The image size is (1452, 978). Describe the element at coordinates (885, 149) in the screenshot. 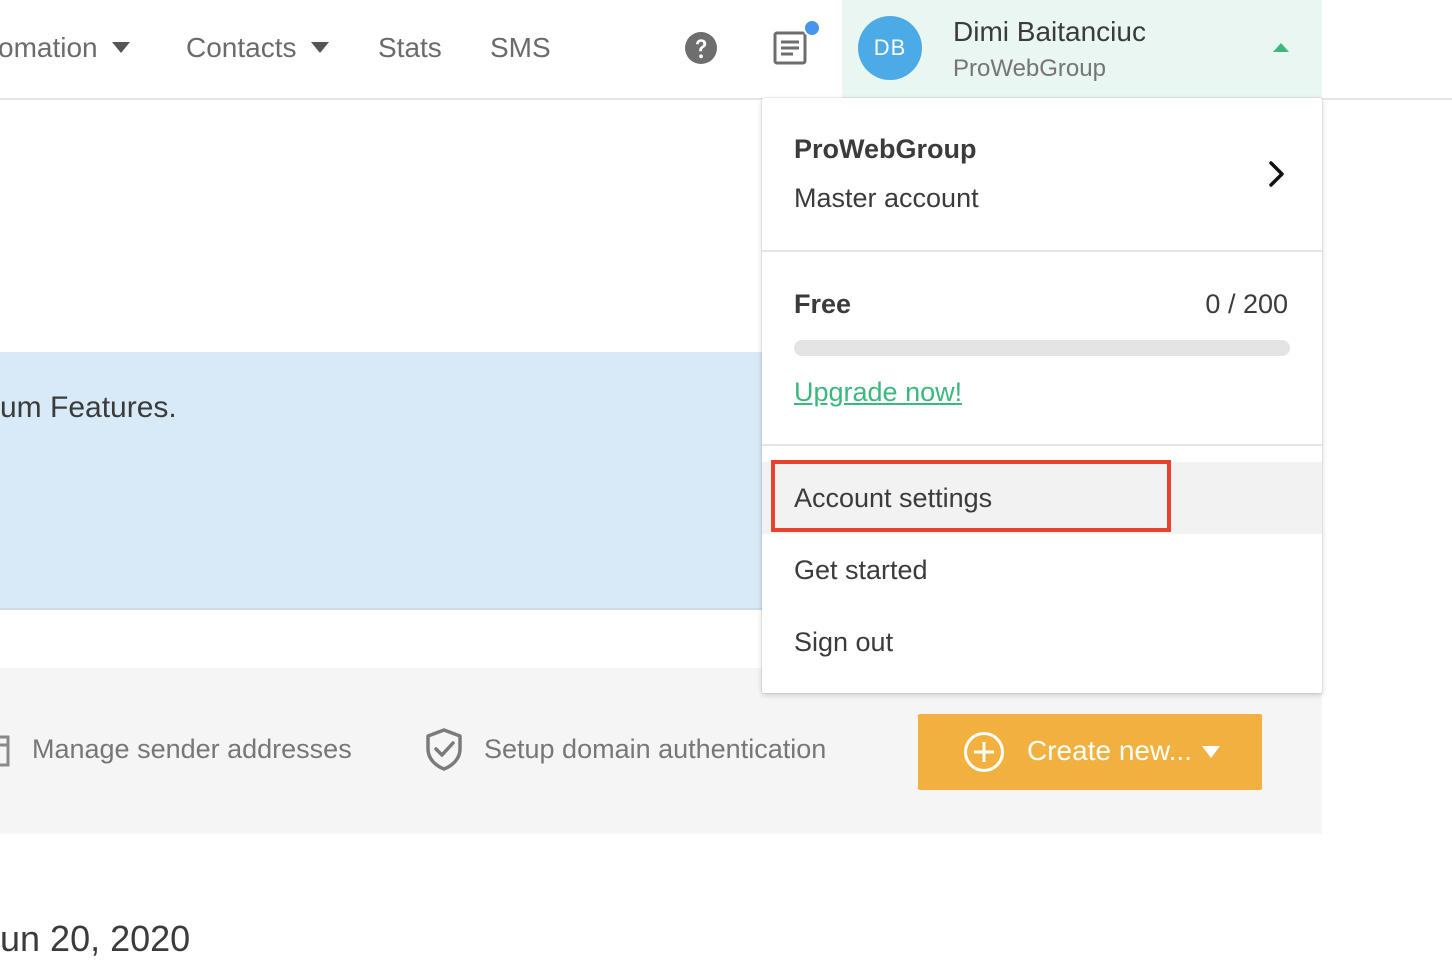

I see `dropdown-org-name: ProWebGroup` at that location.